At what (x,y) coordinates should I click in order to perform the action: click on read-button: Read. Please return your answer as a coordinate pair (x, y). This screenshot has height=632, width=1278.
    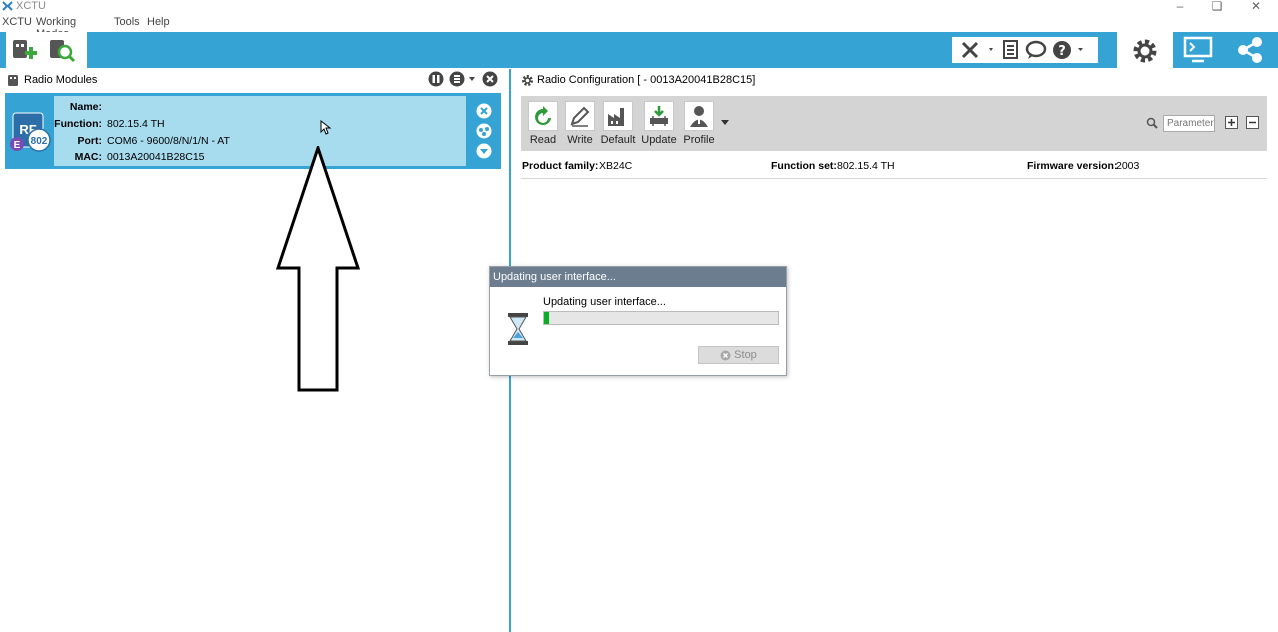
    Looking at the image, I should click on (543, 123).